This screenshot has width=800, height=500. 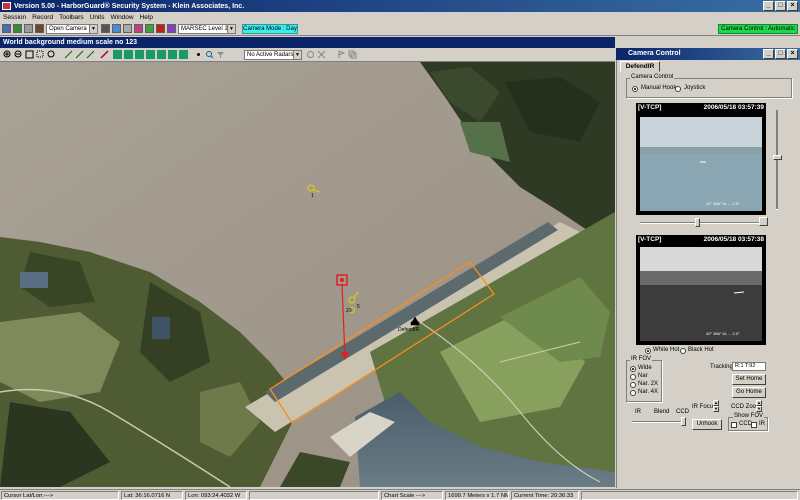 What do you see at coordinates (139, 54) in the screenshot?
I see `layer-3-icon` at bounding box center [139, 54].